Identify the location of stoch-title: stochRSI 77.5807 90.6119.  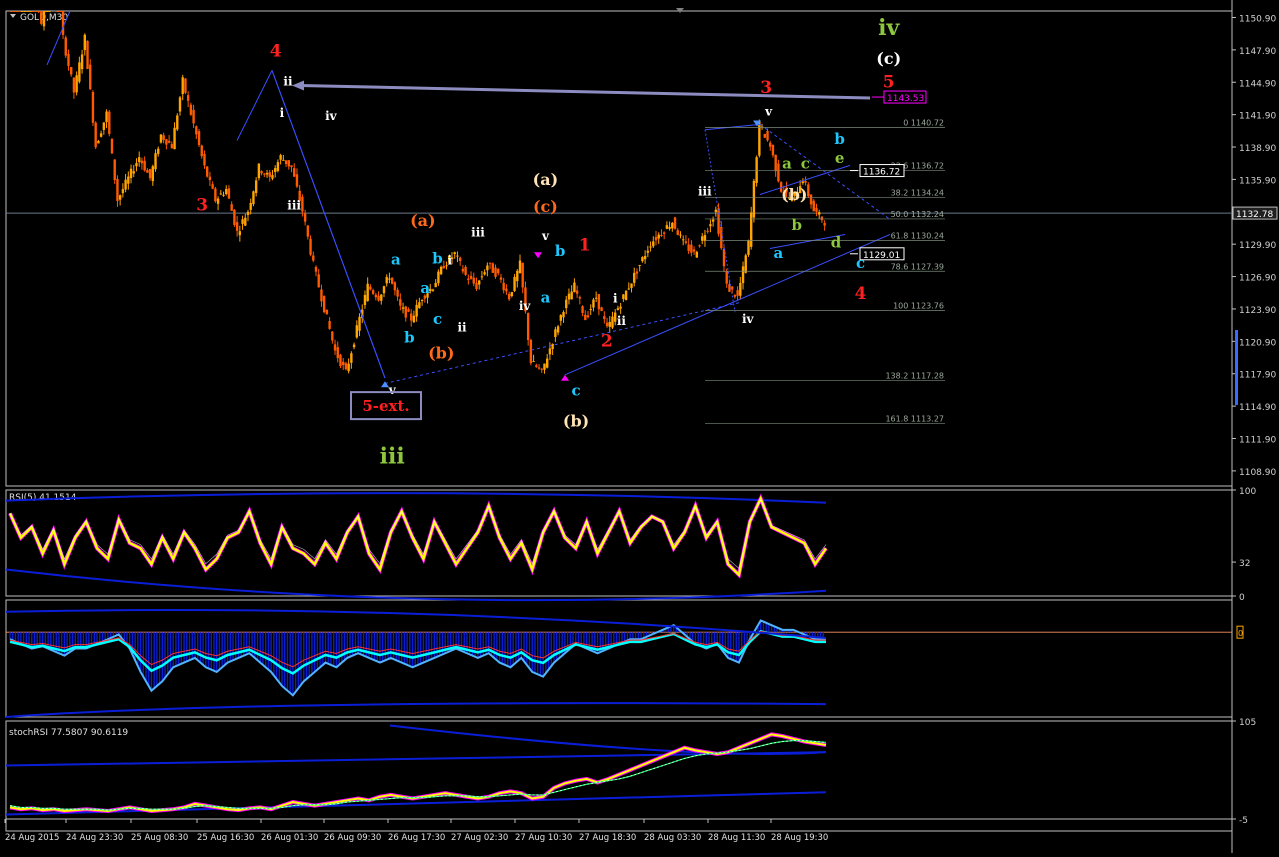
(68, 733).